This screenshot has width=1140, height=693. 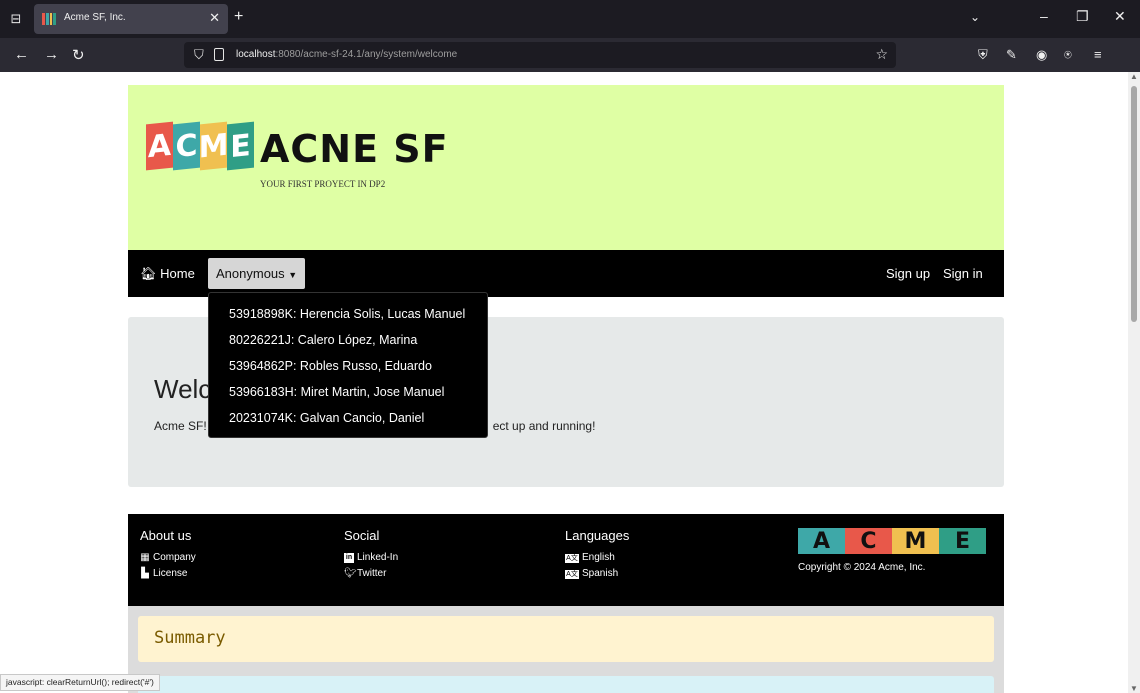 I want to click on dropdown-item: 20231074K: Galvan Cancio, Daniel, so click(x=348, y=420).